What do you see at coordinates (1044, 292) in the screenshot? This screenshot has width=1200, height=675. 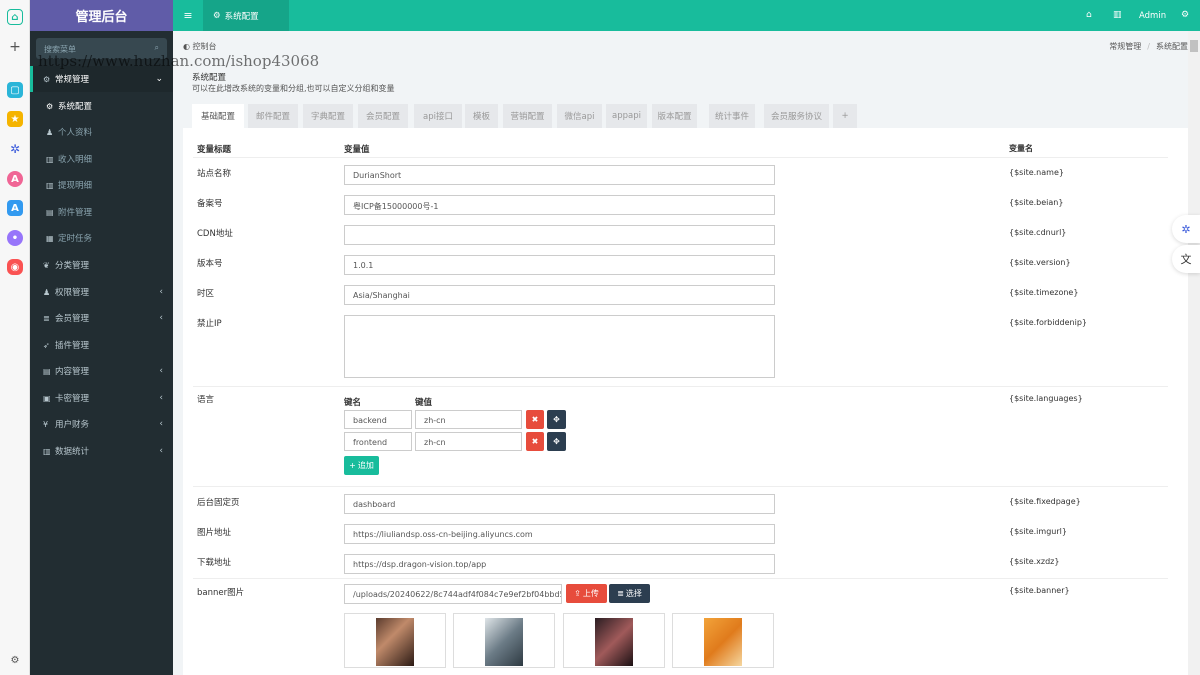 I see `variable-name: {$site.timezone}` at bounding box center [1044, 292].